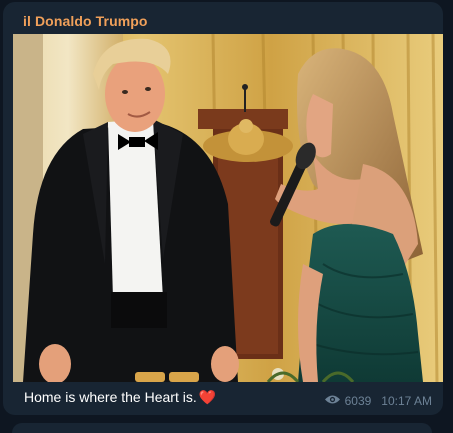 The width and height of the screenshot is (453, 433). What do you see at coordinates (358, 401) in the screenshot?
I see `view-count: 6039` at bounding box center [358, 401].